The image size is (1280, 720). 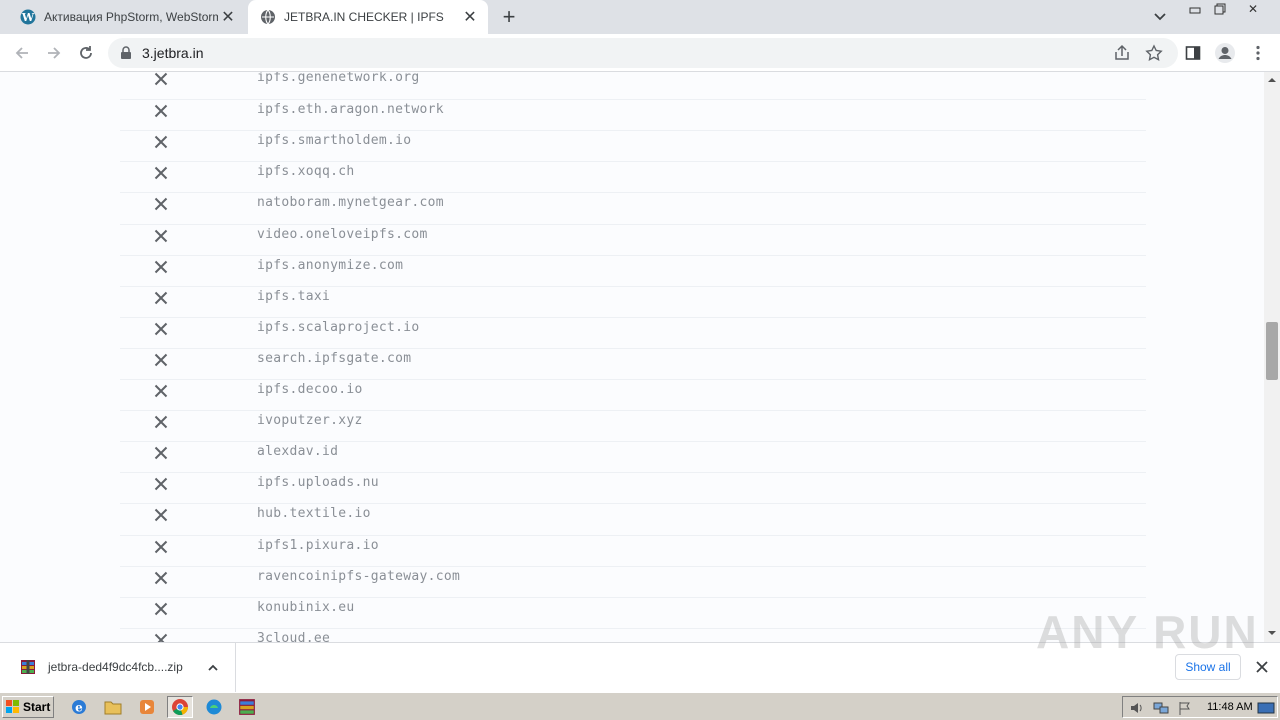 I want to click on gateway-host: search.ipfsgate.com, so click(x=334, y=358).